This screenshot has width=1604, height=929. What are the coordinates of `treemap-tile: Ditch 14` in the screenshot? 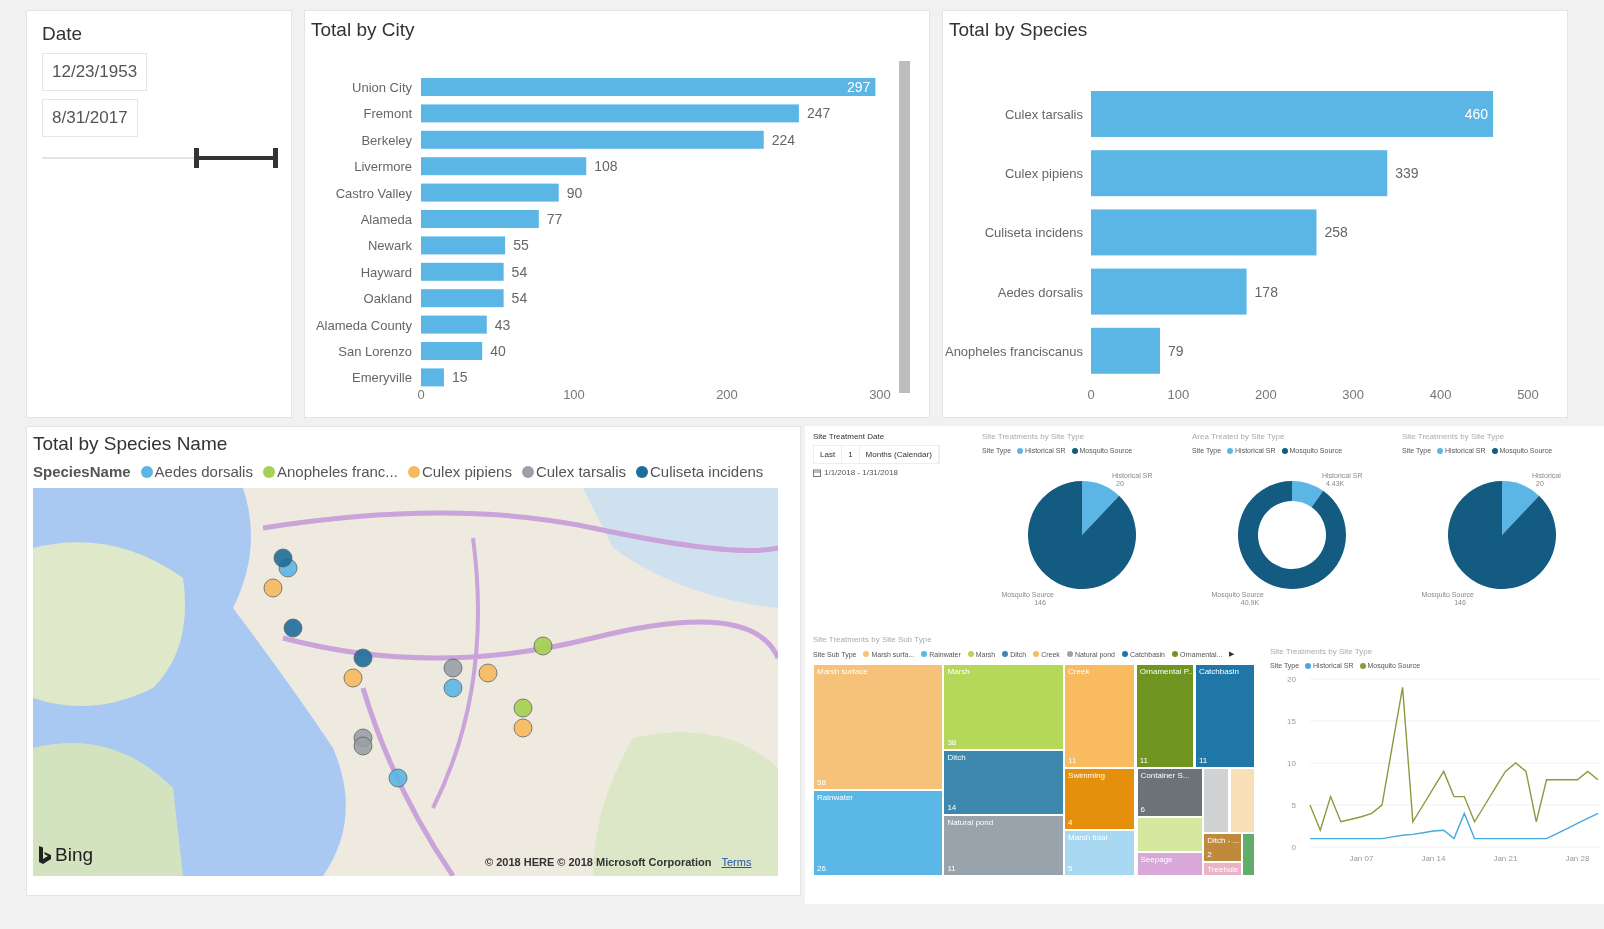 It's located at (1003, 782).